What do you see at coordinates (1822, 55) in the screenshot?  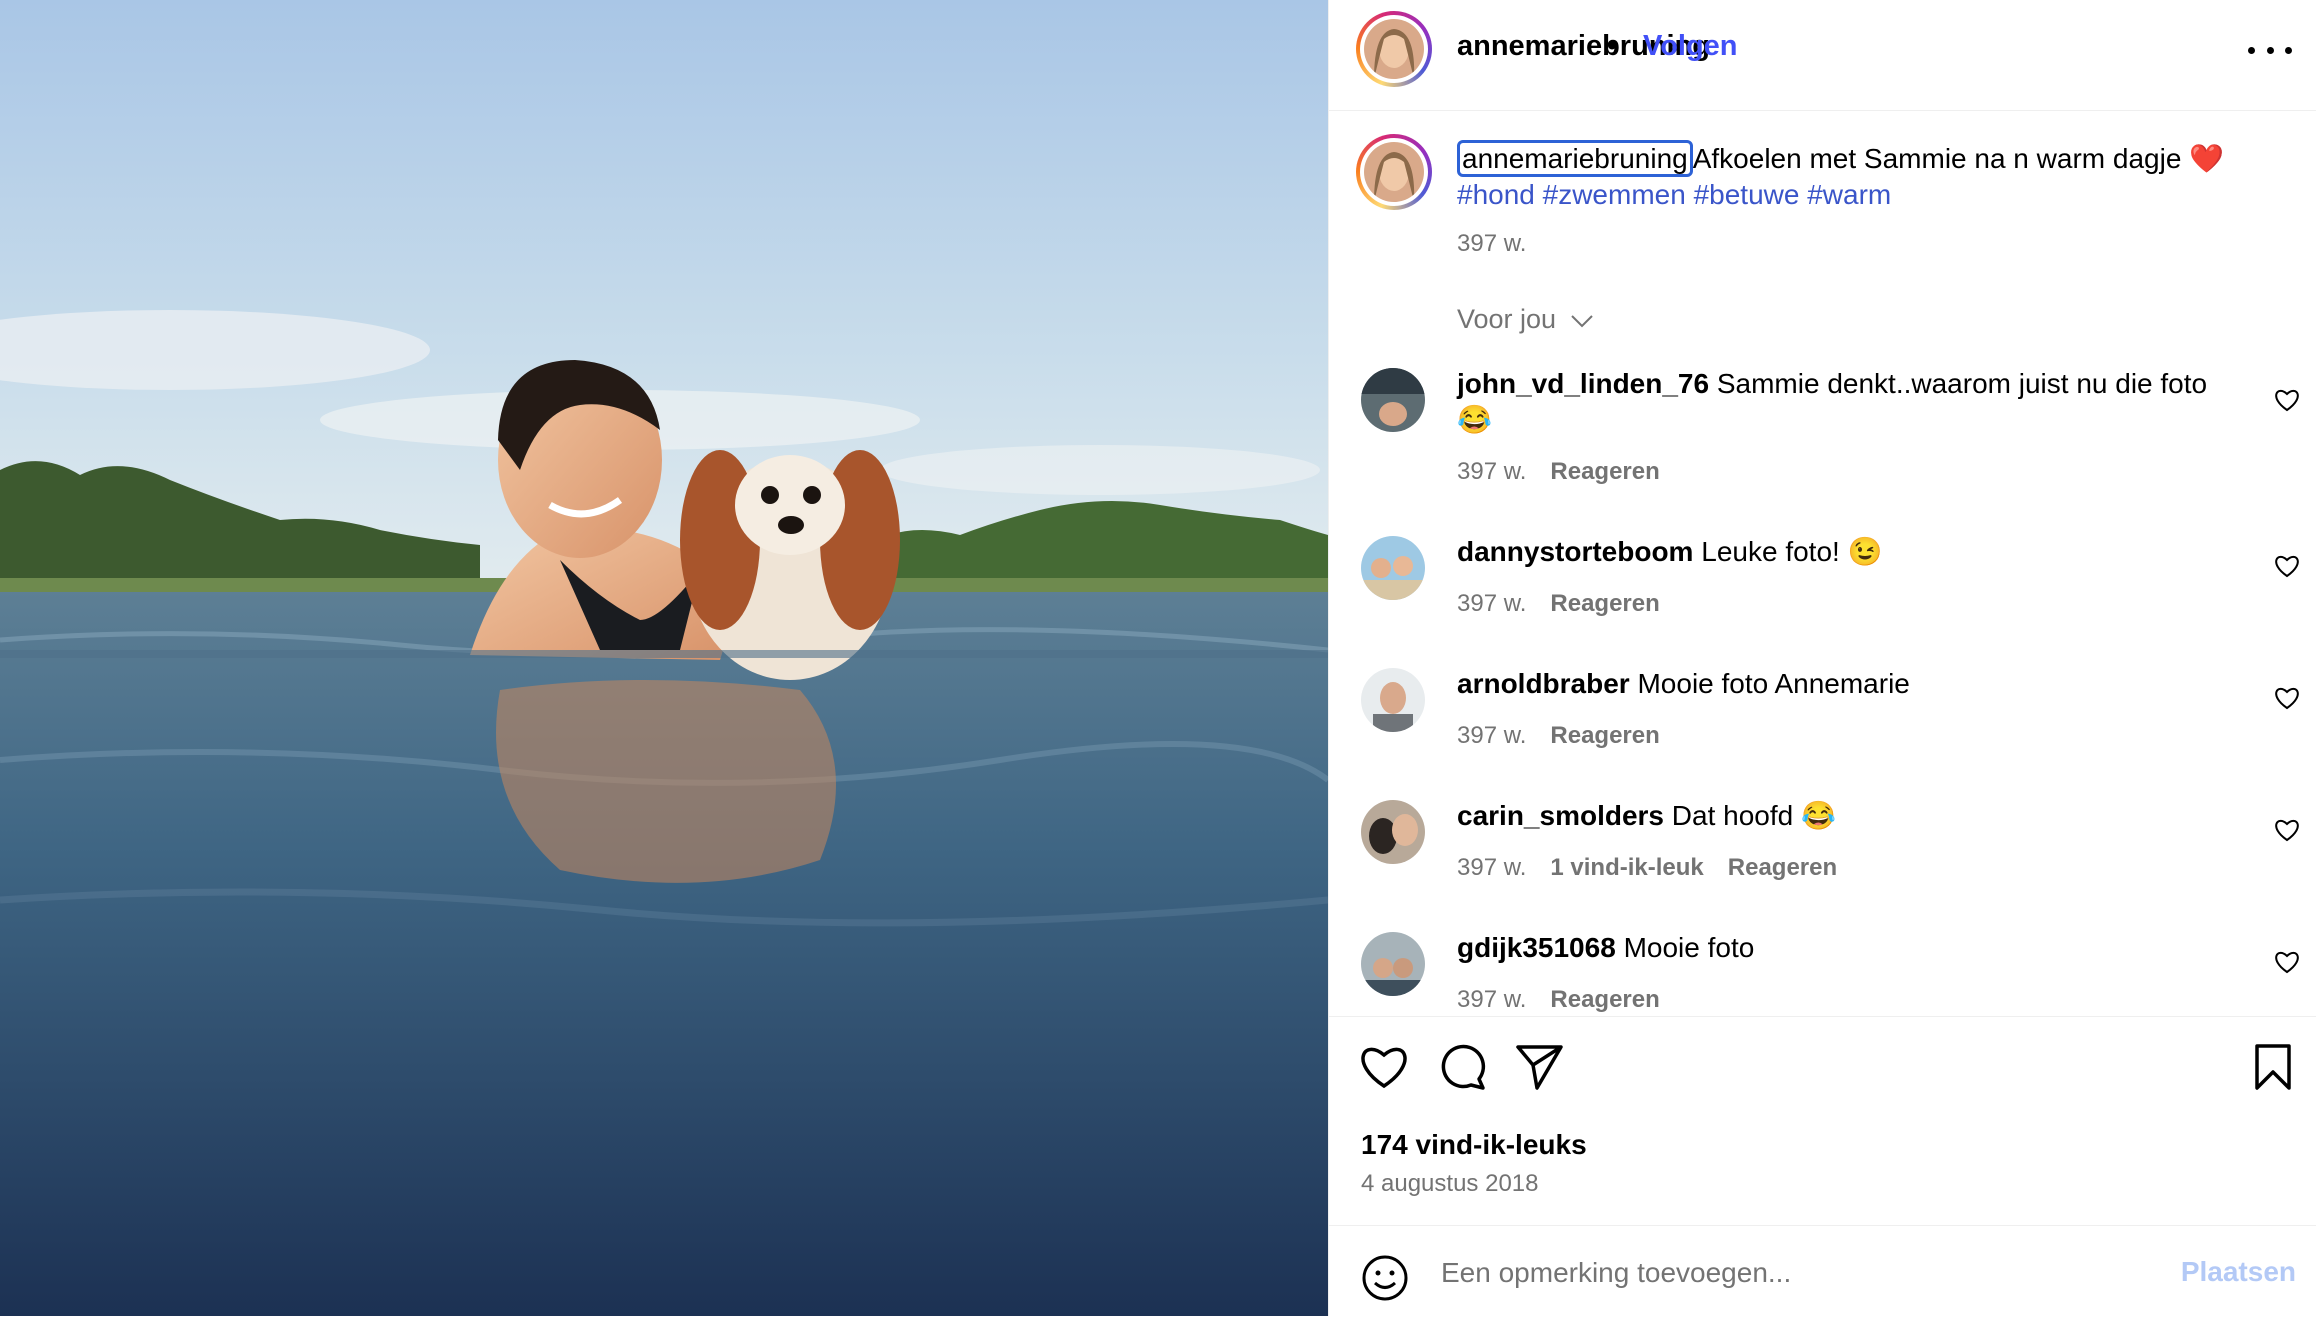 I see `post-header: annemariebruning • Volgen` at bounding box center [1822, 55].